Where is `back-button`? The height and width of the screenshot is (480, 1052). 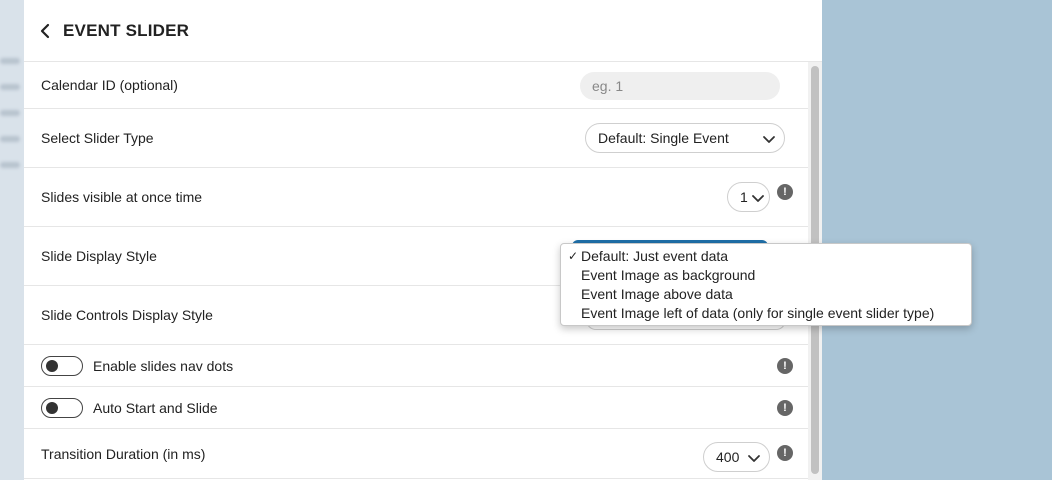
back-button is located at coordinates (45, 31).